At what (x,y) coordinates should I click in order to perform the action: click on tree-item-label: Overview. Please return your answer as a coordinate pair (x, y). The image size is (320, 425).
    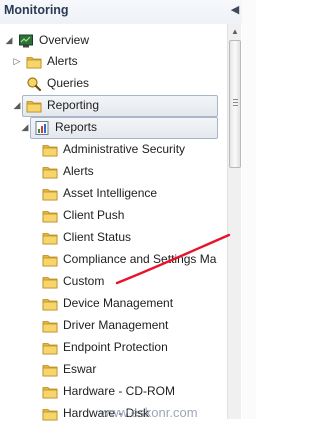
    Looking at the image, I should click on (64, 40).